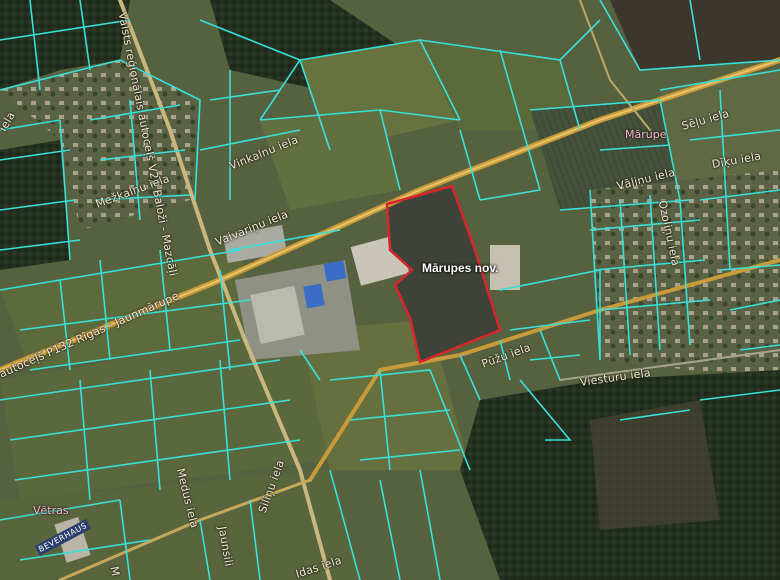  Describe the element at coordinates (646, 134) in the screenshot. I see `town-label-marupe: Mārupe` at that location.